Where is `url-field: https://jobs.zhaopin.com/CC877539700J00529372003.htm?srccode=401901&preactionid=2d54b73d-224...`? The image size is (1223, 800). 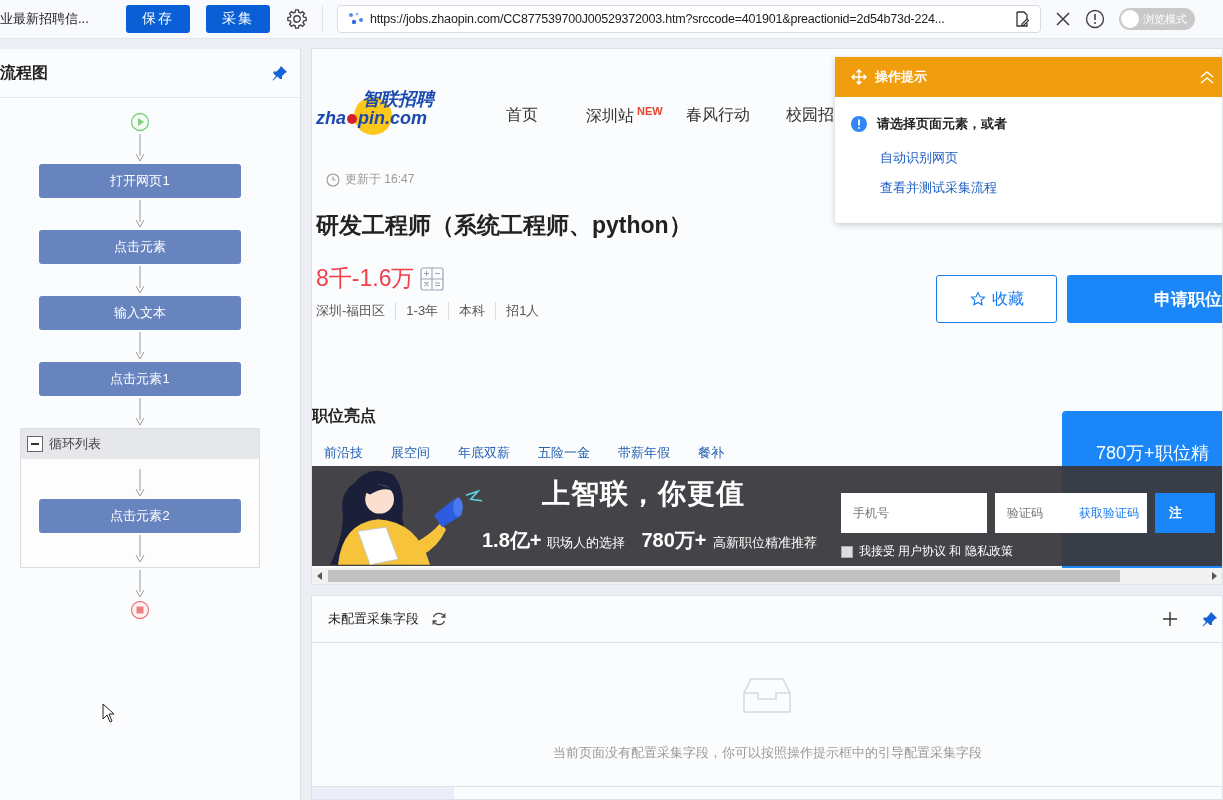
url-field: https://jobs.zhaopin.com/CC877539700J00529372003.htm?srccode=401901&preactionid=2d54b73d-224... is located at coordinates (689, 19).